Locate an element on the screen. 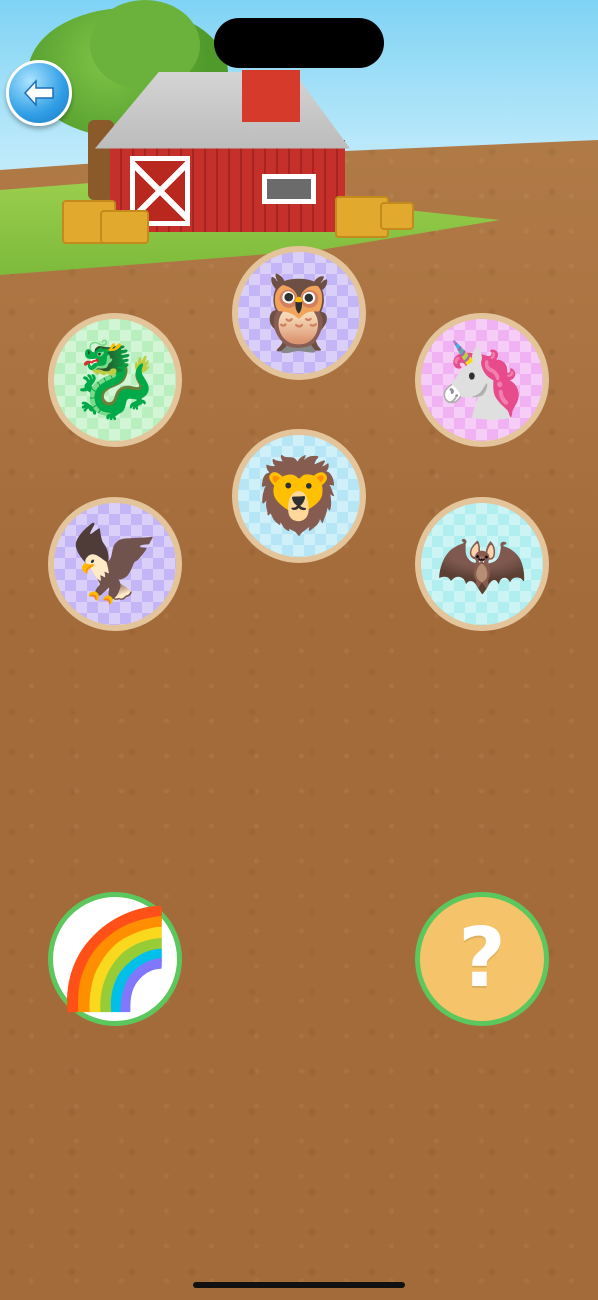 The image size is (598, 1300). eagle-icon: 🦅 is located at coordinates (115, 564).